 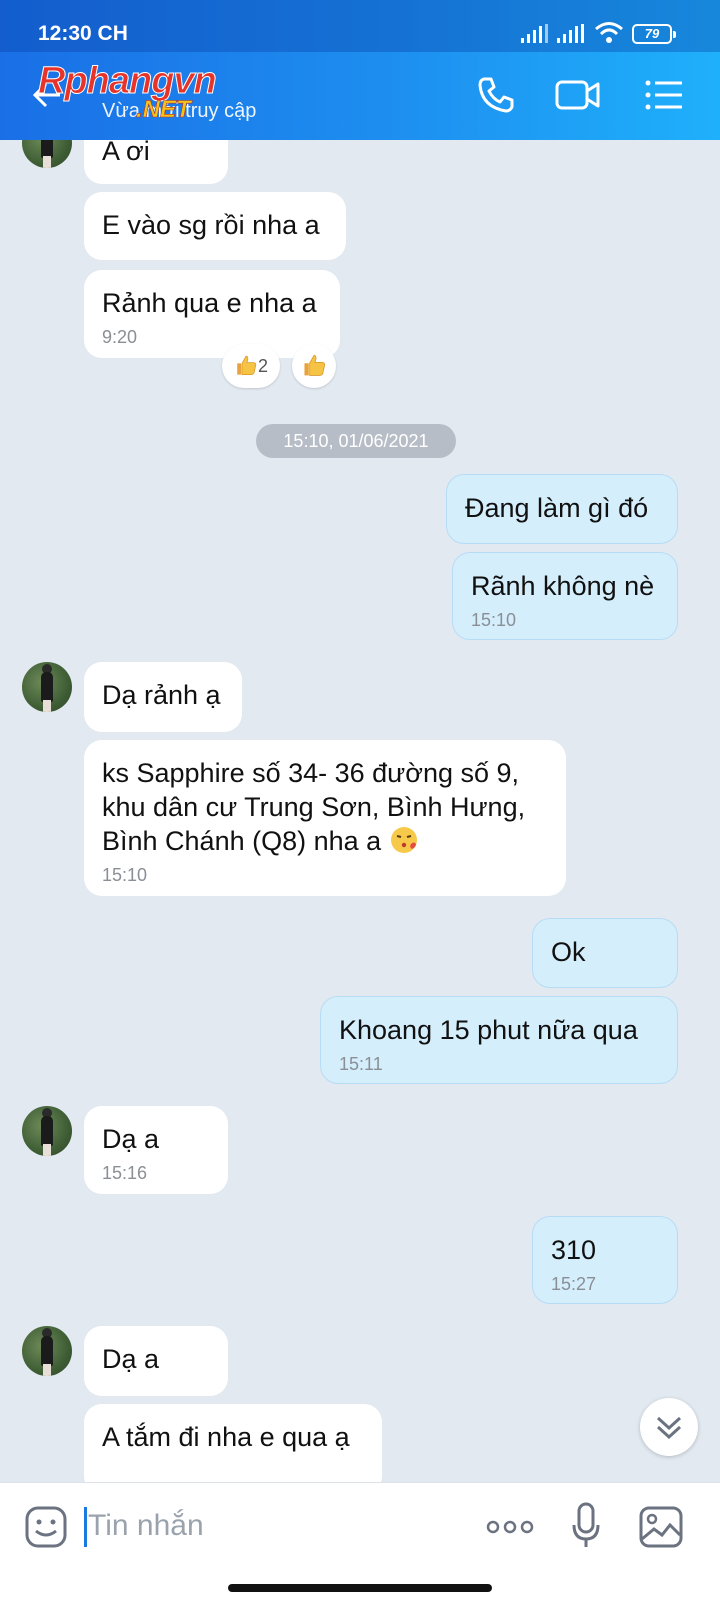 I want to click on message-composer: Tin nhắn, so click(x=360, y=1526).